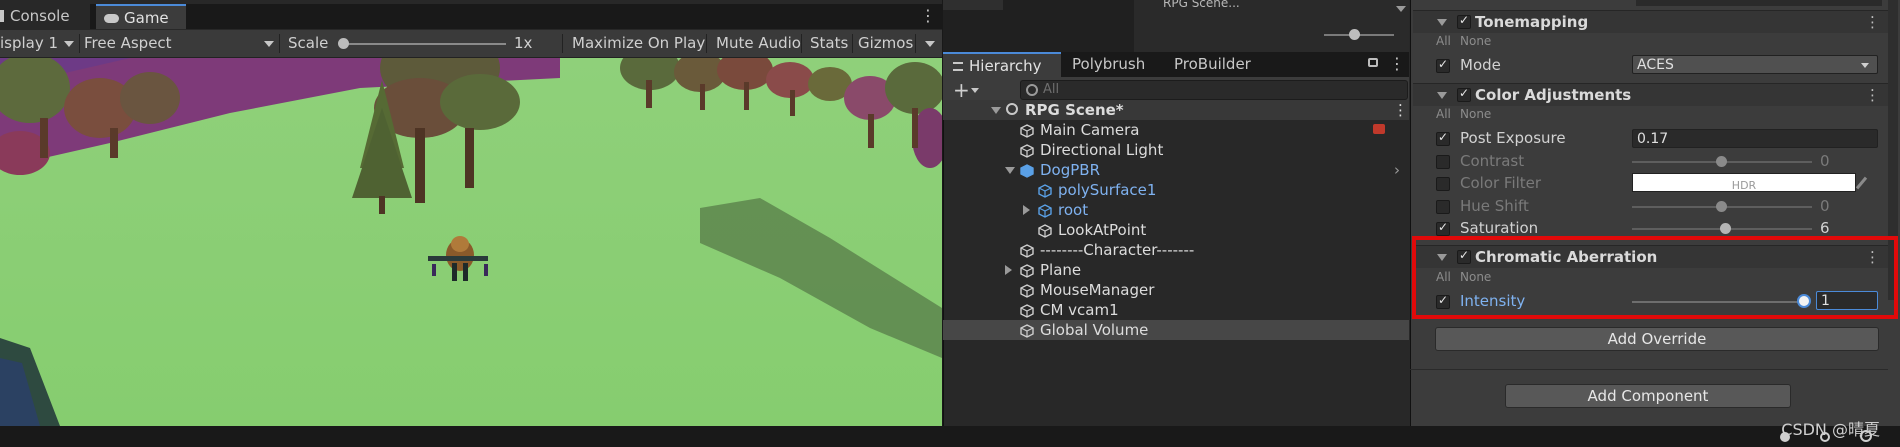  What do you see at coordinates (1480, 65) in the screenshot?
I see `mode-label: Mode` at bounding box center [1480, 65].